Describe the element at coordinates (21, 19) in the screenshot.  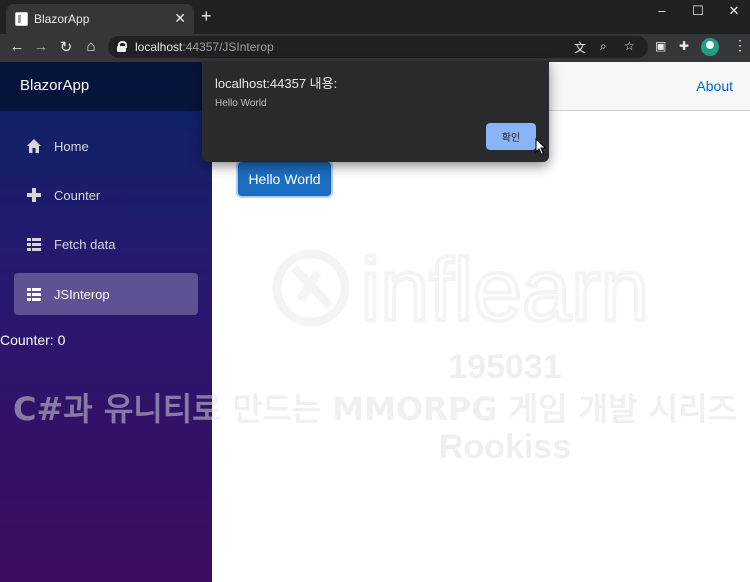
I see `page-favicon-icon` at that location.